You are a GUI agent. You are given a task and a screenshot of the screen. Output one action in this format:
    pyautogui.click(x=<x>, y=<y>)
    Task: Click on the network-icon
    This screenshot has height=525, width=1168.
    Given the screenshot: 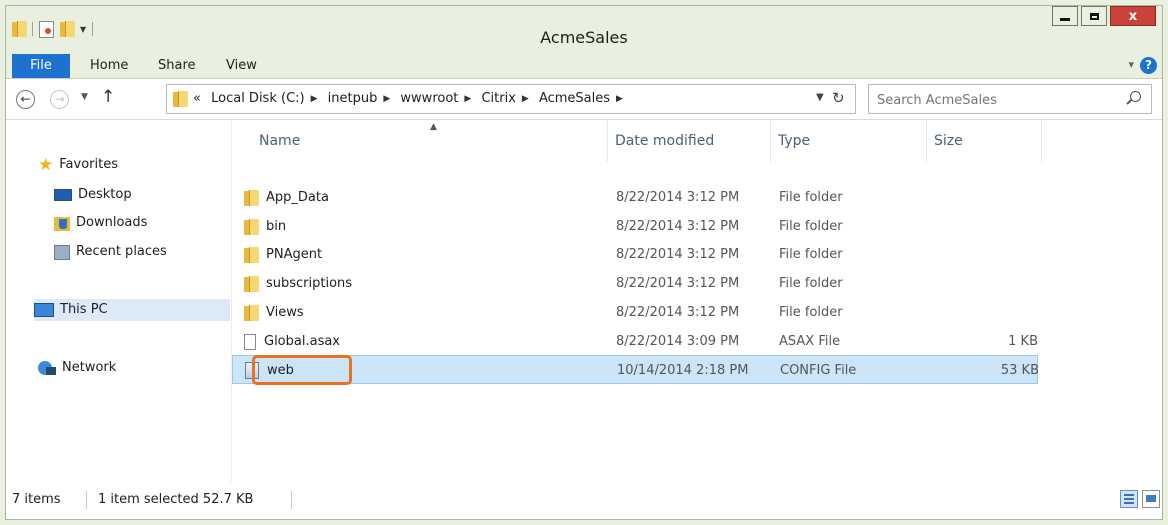 What is the action you would take?
    pyautogui.click(x=47, y=368)
    